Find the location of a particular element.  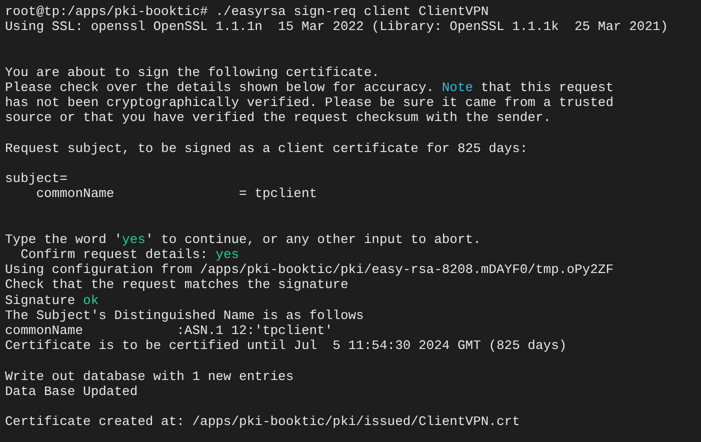

output-line: Write out database with 1 new entries is located at coordinates (149, 376).